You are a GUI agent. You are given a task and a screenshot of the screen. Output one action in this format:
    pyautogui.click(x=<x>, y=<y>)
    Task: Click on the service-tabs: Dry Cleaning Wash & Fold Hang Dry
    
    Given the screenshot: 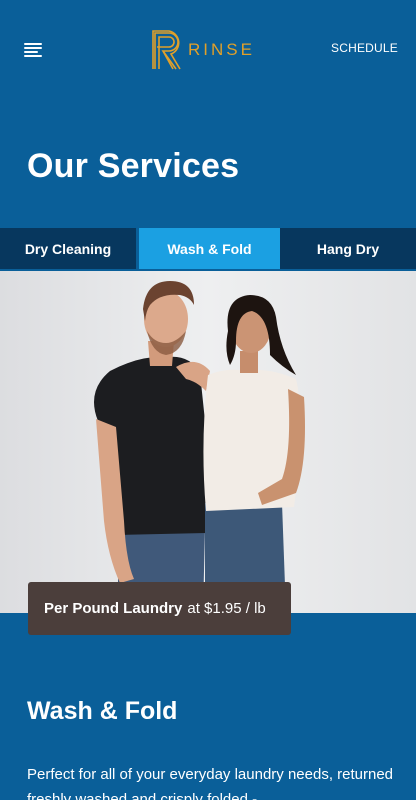 What is the action you would take?
    pyautogui.click(x=208, y=248)
    